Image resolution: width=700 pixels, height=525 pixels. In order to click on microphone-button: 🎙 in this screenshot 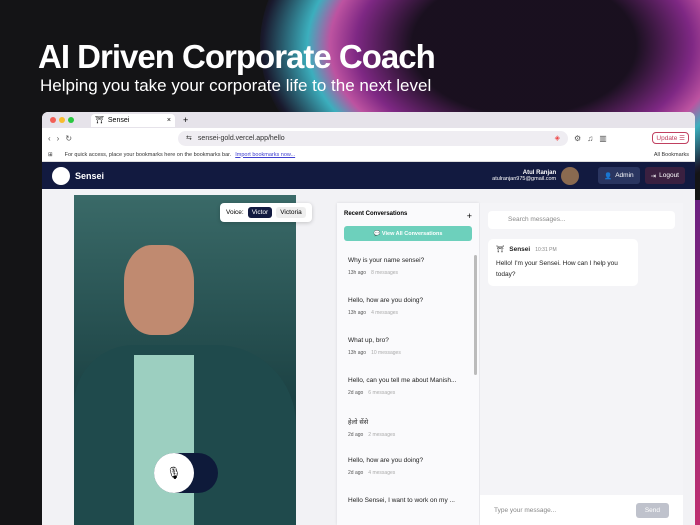, I will do `click(186, 473)`.